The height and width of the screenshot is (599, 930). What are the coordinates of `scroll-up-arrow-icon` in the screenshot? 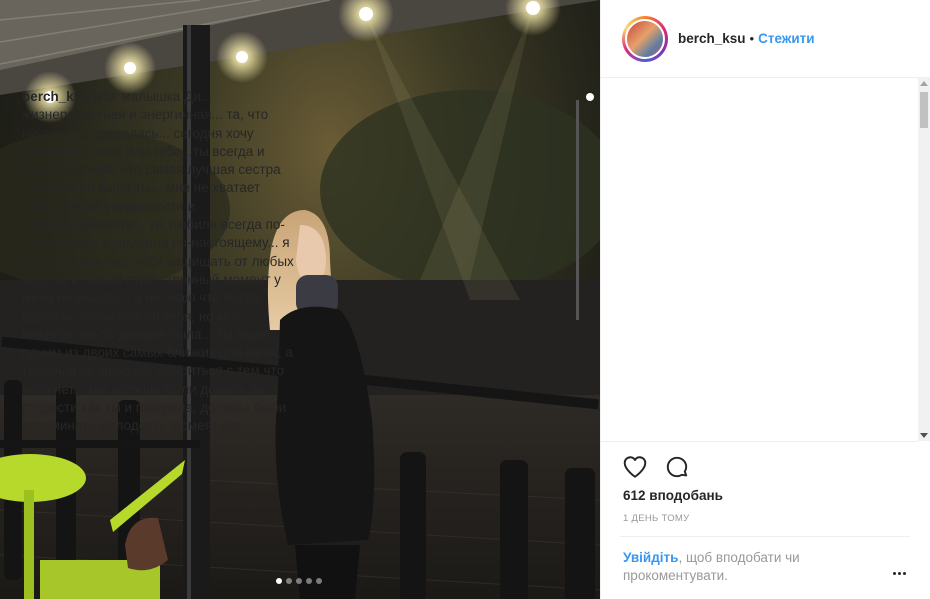 It's located at (924, 83).